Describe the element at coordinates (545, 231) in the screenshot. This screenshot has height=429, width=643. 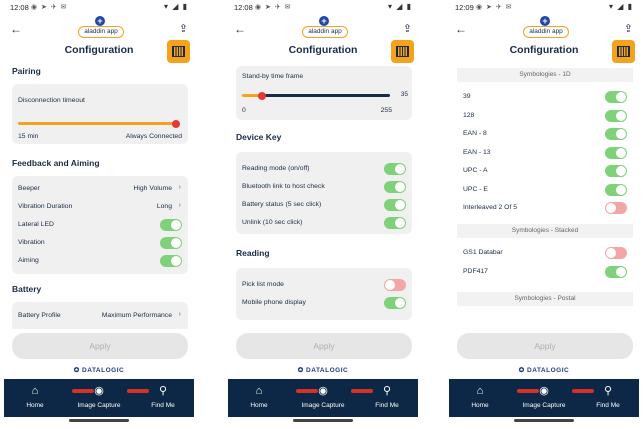
I see `header-symbologies-stacked: Symbologies - Stacked` at that location.